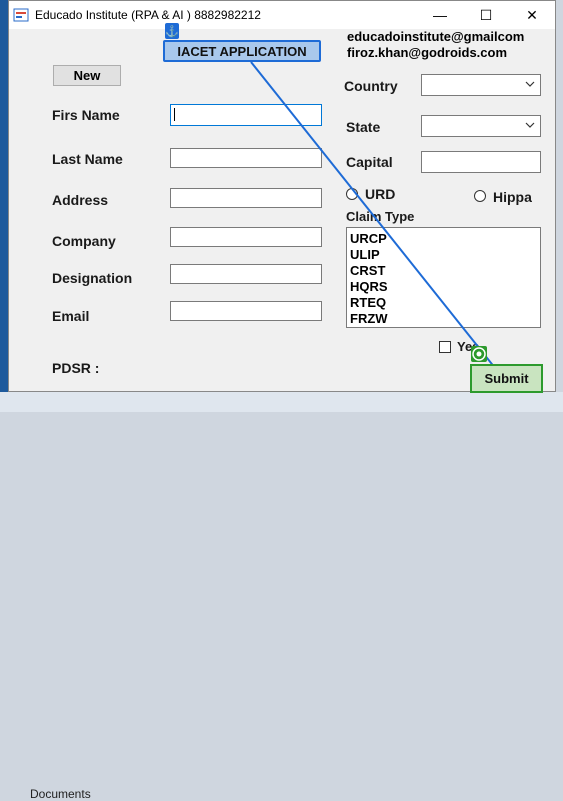 The height and width of the screenshot is (801, 563). What do you see at coordinates (380, 194) in the screenshot?
I see `urd-label: URD` at bounding box center [380, 194].